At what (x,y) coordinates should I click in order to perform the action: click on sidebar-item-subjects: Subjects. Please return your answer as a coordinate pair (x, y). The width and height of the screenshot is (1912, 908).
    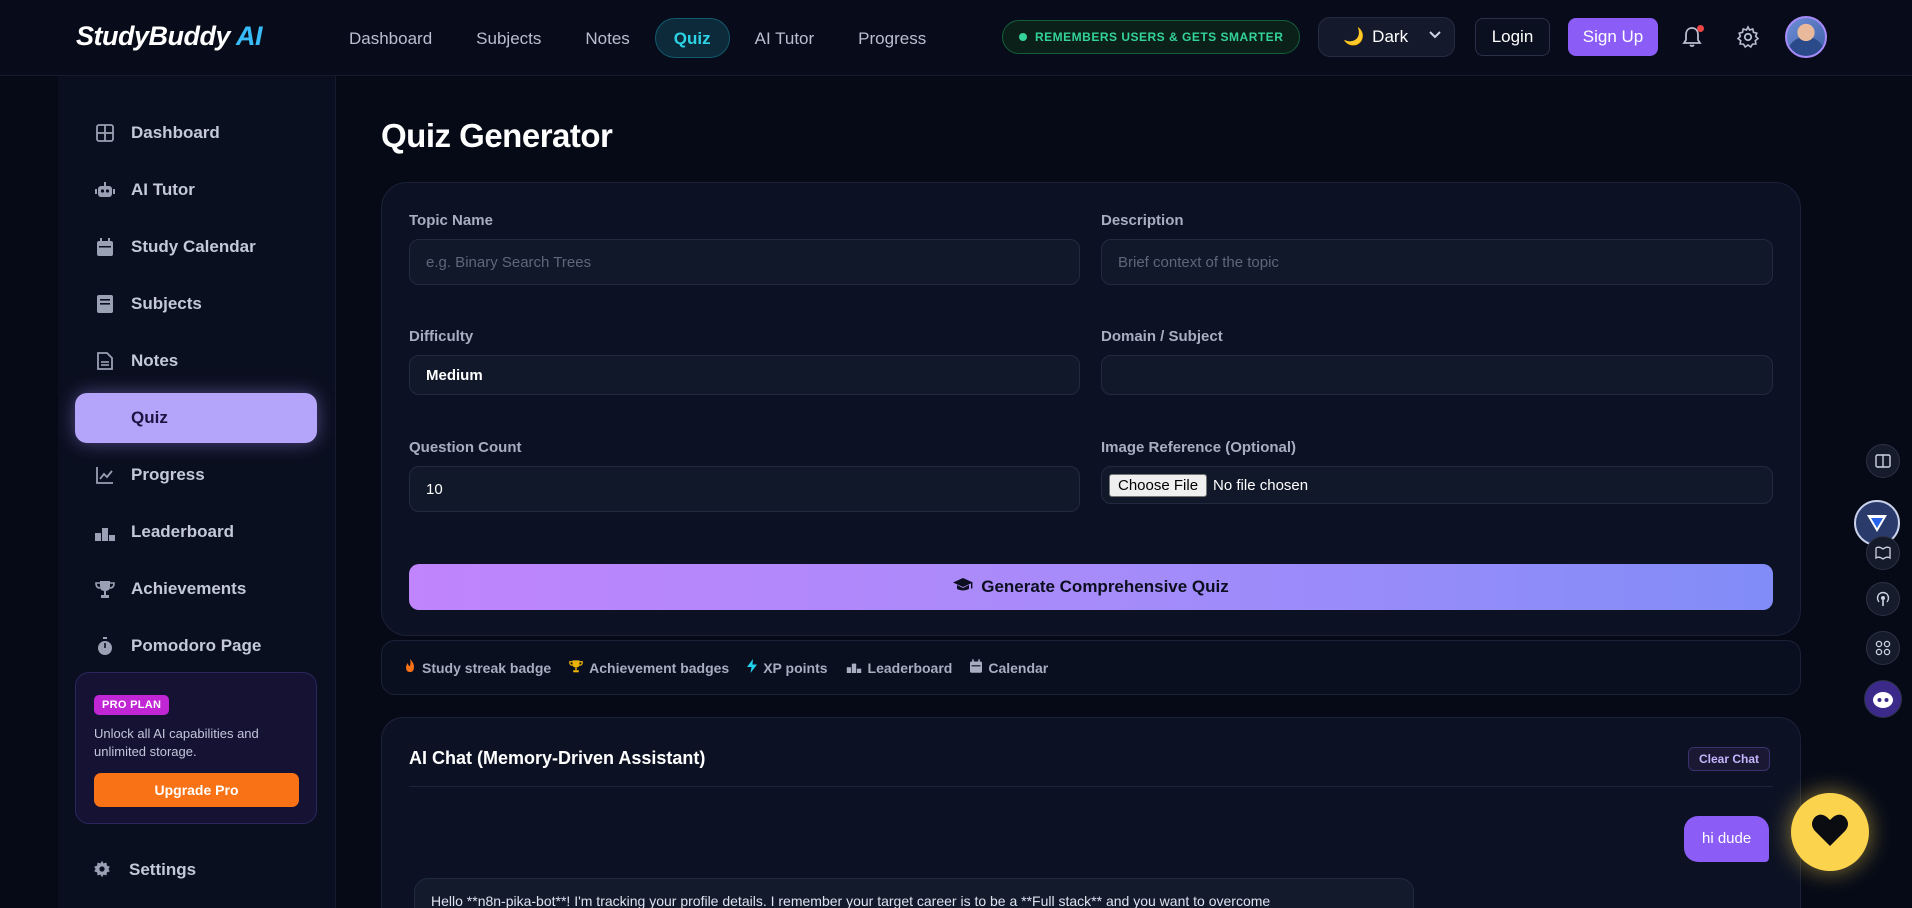
    Looking at the image, I should click on (196, 304).